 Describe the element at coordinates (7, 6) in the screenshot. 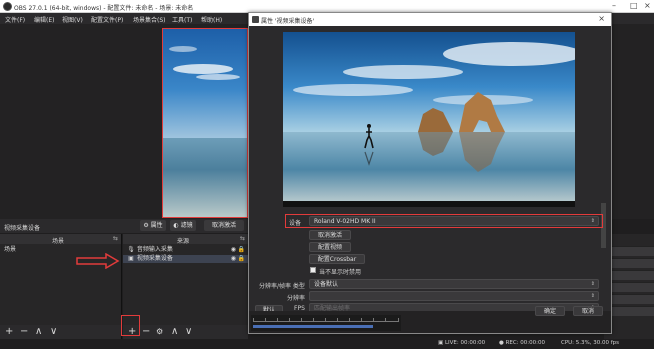

I see `obs-logo-icon` at that location.